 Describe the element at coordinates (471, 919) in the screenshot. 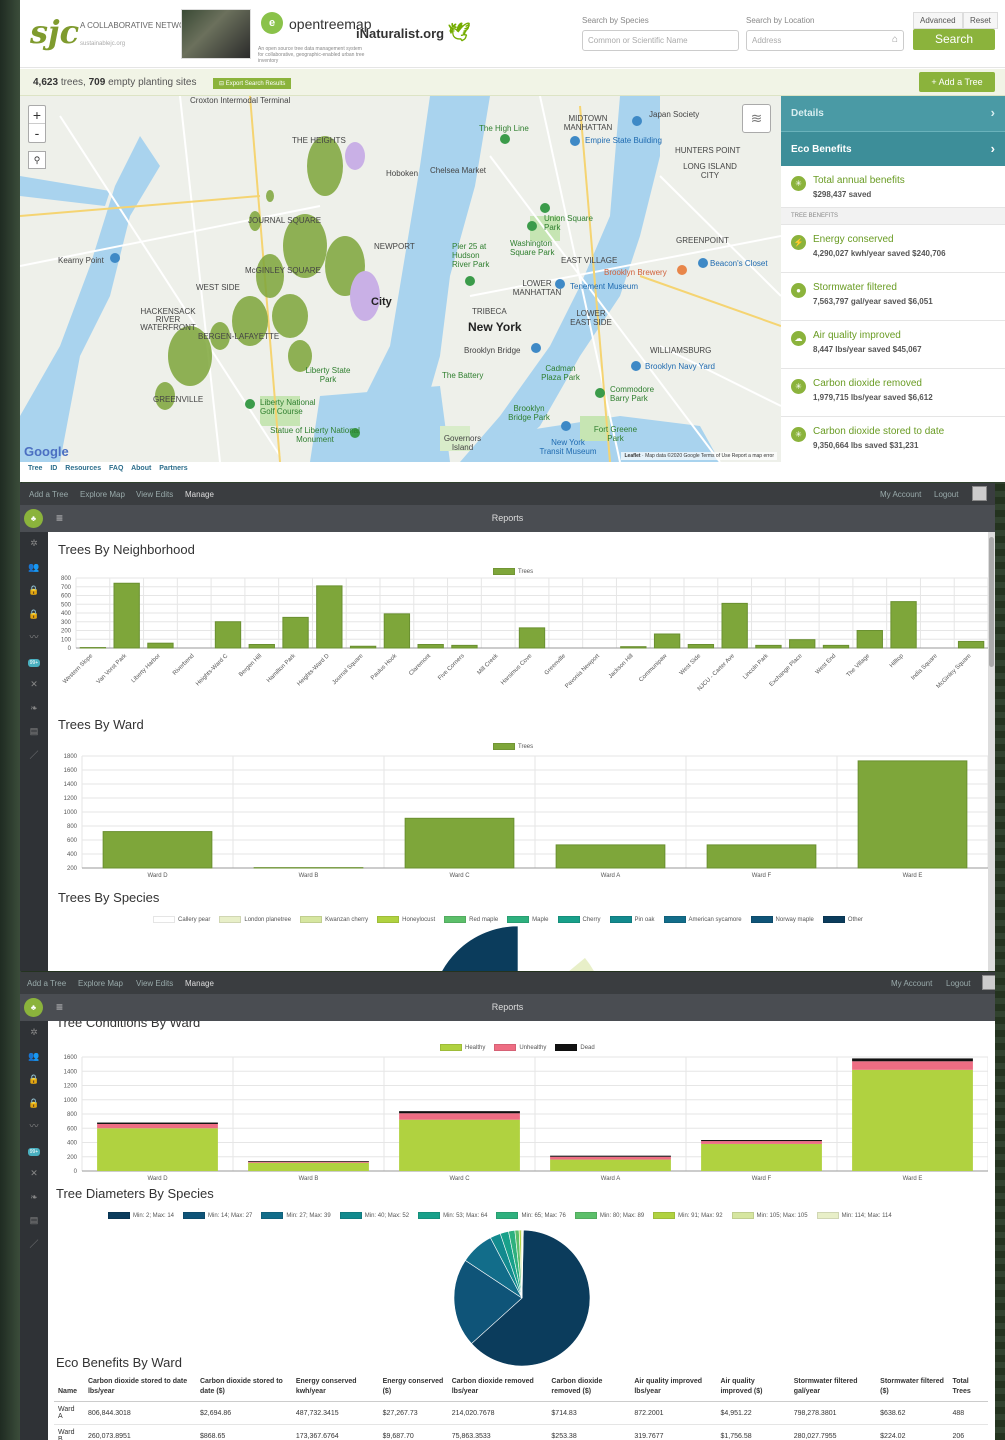

I see `legend-item: Red maple` at that location.